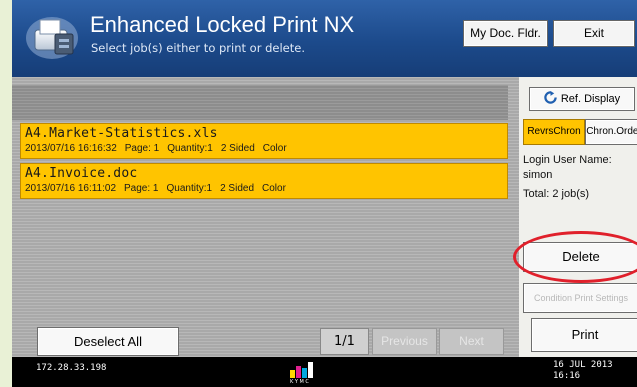  I want to click on total-jobs: Total: 2 job(s), so click(556, 194).